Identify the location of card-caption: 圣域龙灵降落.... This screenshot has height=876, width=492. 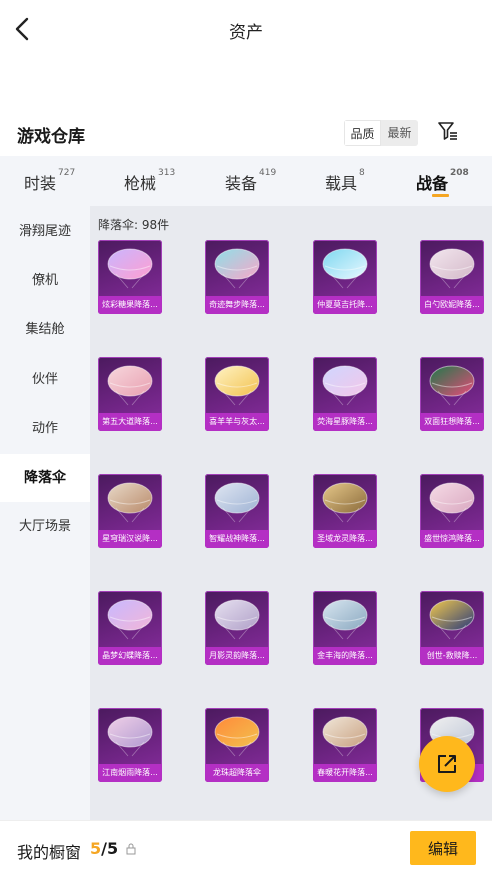
(345, 539).